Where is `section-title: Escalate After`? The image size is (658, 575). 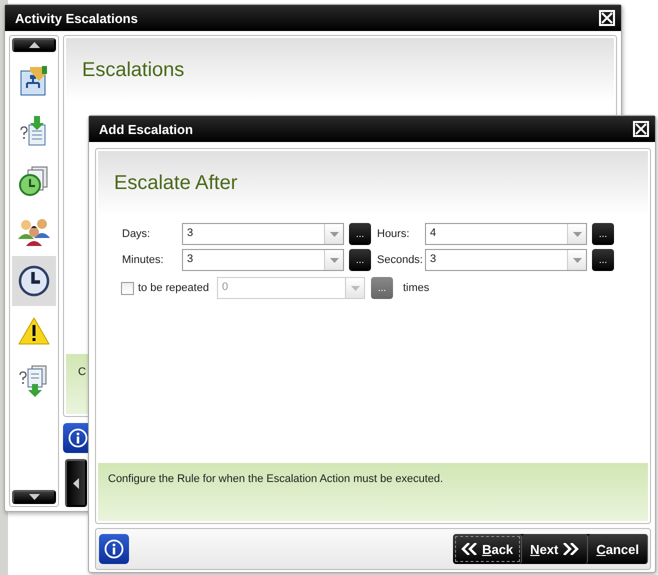
section-title: Escalate After is located at coordinates (176, 183).